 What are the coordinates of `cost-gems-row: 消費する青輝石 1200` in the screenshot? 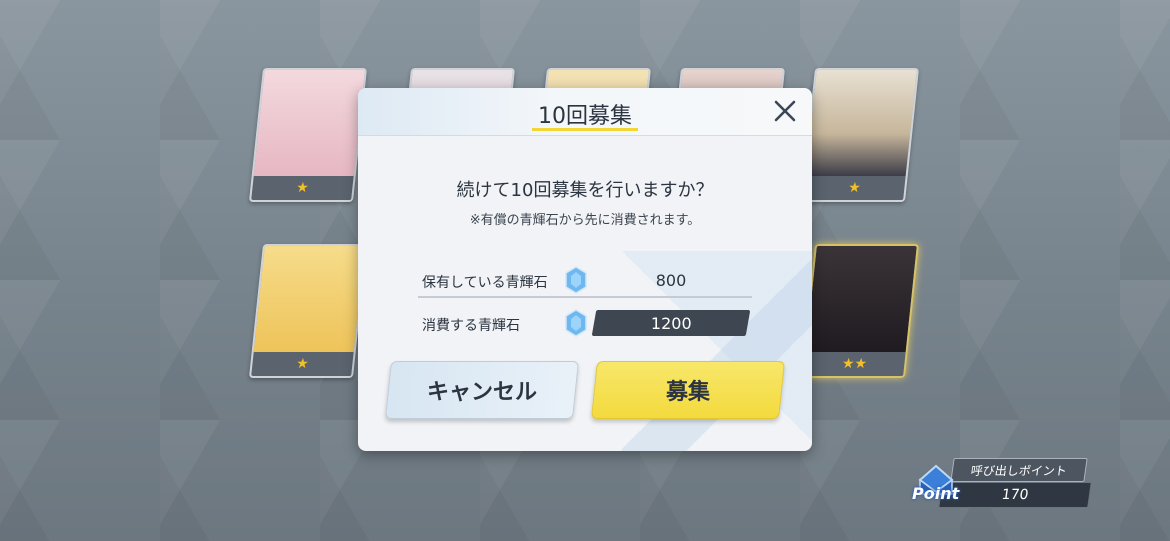 It's located at (585, 323).